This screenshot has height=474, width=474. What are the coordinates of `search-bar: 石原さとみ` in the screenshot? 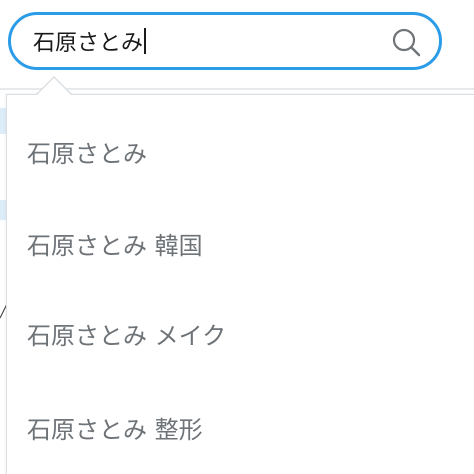 It's located at (225, 41).